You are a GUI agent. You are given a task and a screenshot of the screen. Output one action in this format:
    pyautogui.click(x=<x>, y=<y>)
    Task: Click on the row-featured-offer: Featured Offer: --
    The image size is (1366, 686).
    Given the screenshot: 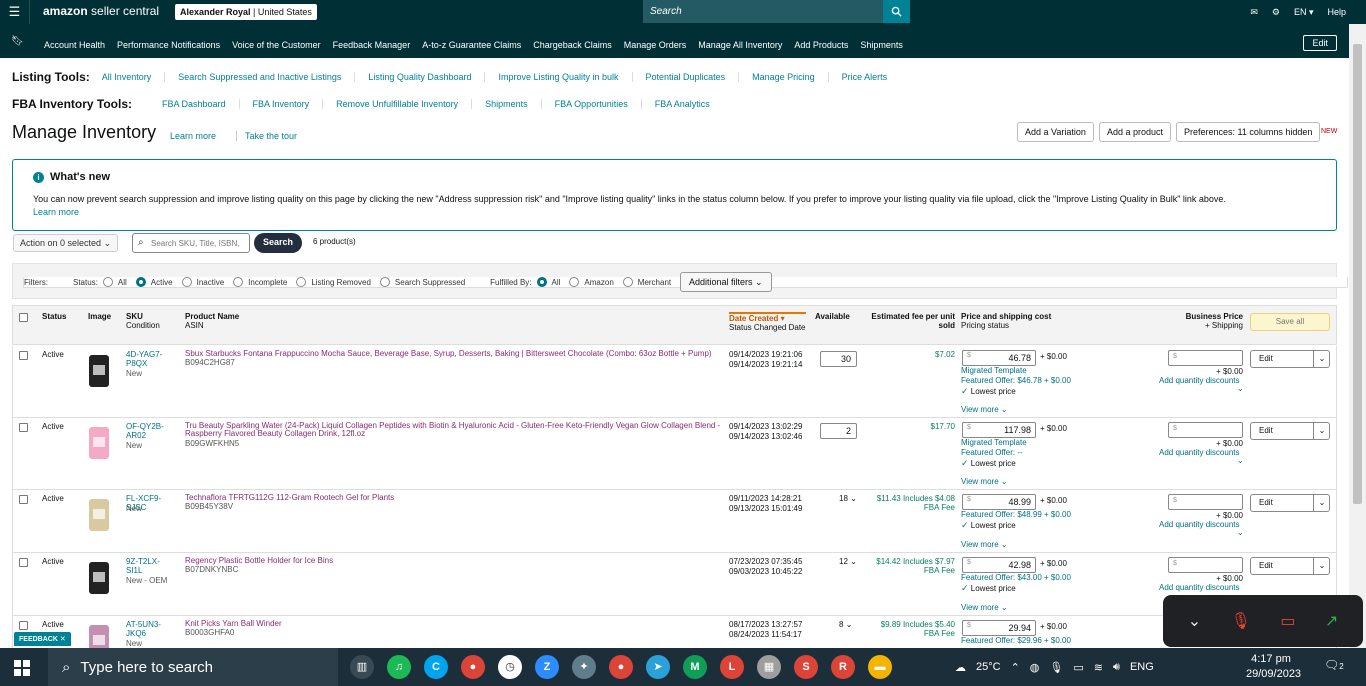 What is the action you would take?
    pyautogui.click(x=992, y=452)
    